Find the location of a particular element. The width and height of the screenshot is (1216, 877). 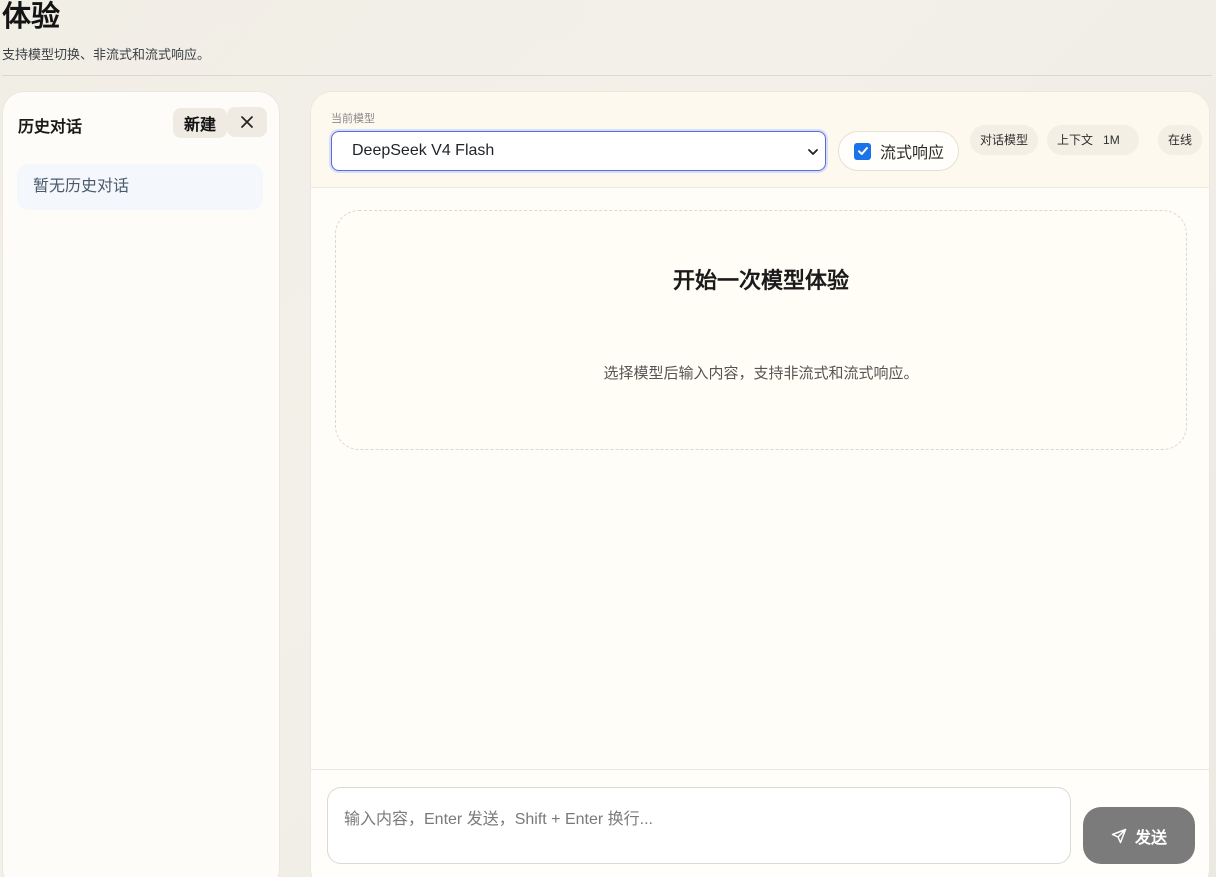

page-title: 体验 is located at coordinates (31, 17).